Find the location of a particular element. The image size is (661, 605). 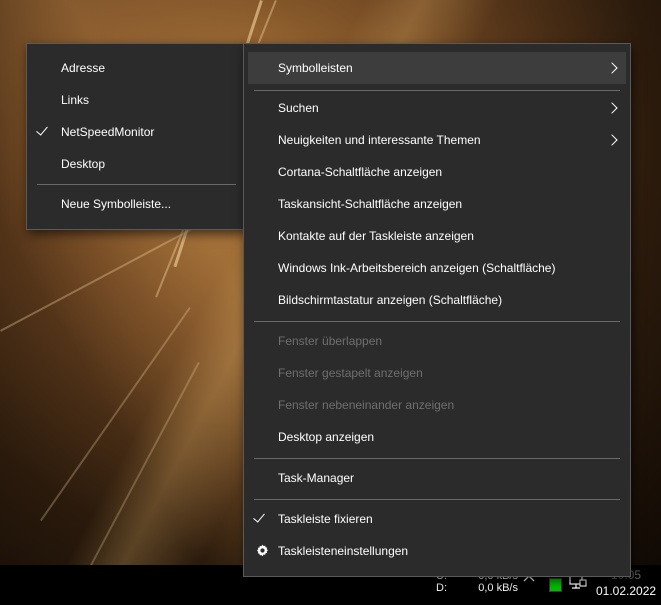

submenu-item-label: Desktop is located at coordinates (83, 164).